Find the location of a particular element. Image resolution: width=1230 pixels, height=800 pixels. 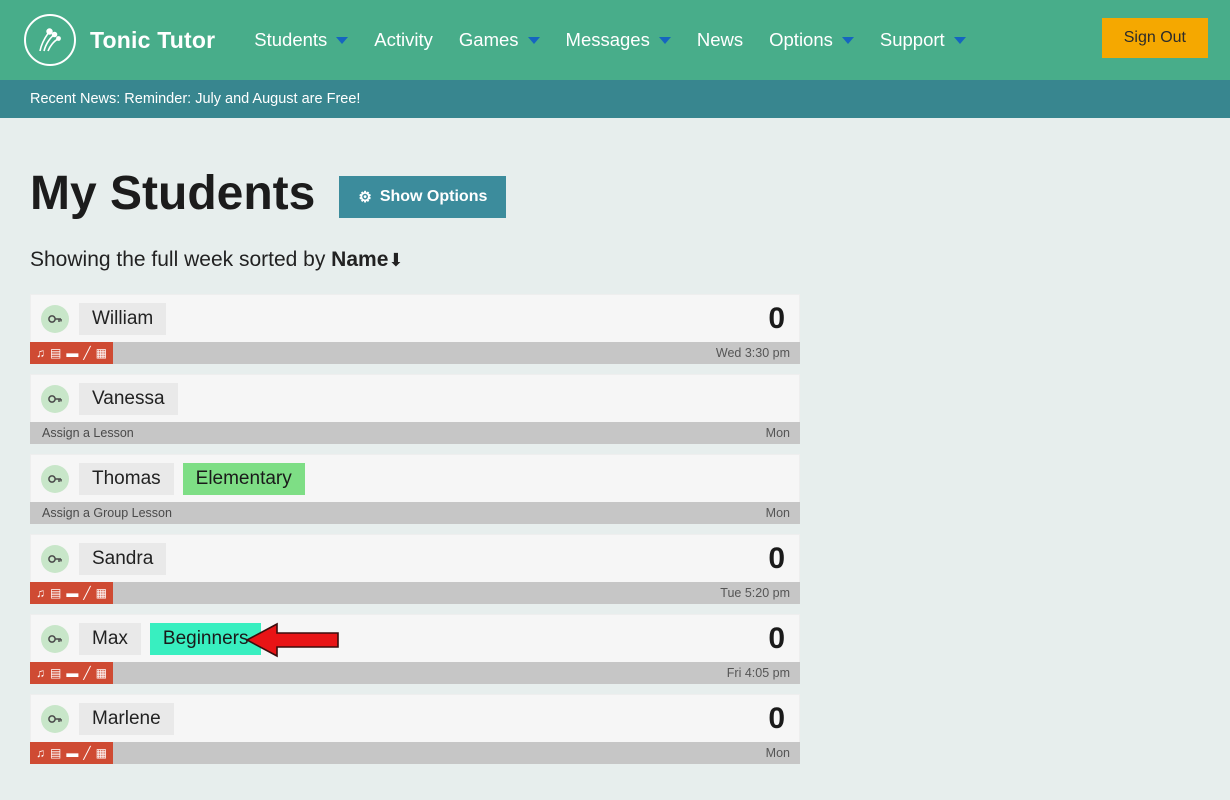

nav-item-games: Games is located at coordinates (499, 40).